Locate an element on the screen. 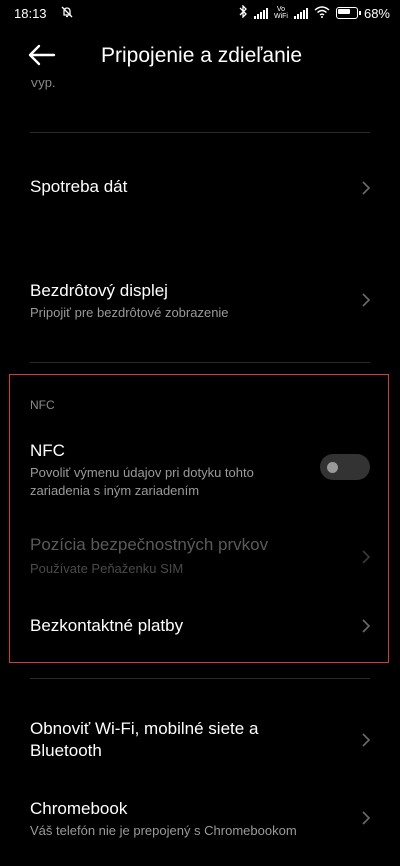 Image resolution: width=400 pixels, height=866 pixels. back-button is located at coordinates (43, 55).